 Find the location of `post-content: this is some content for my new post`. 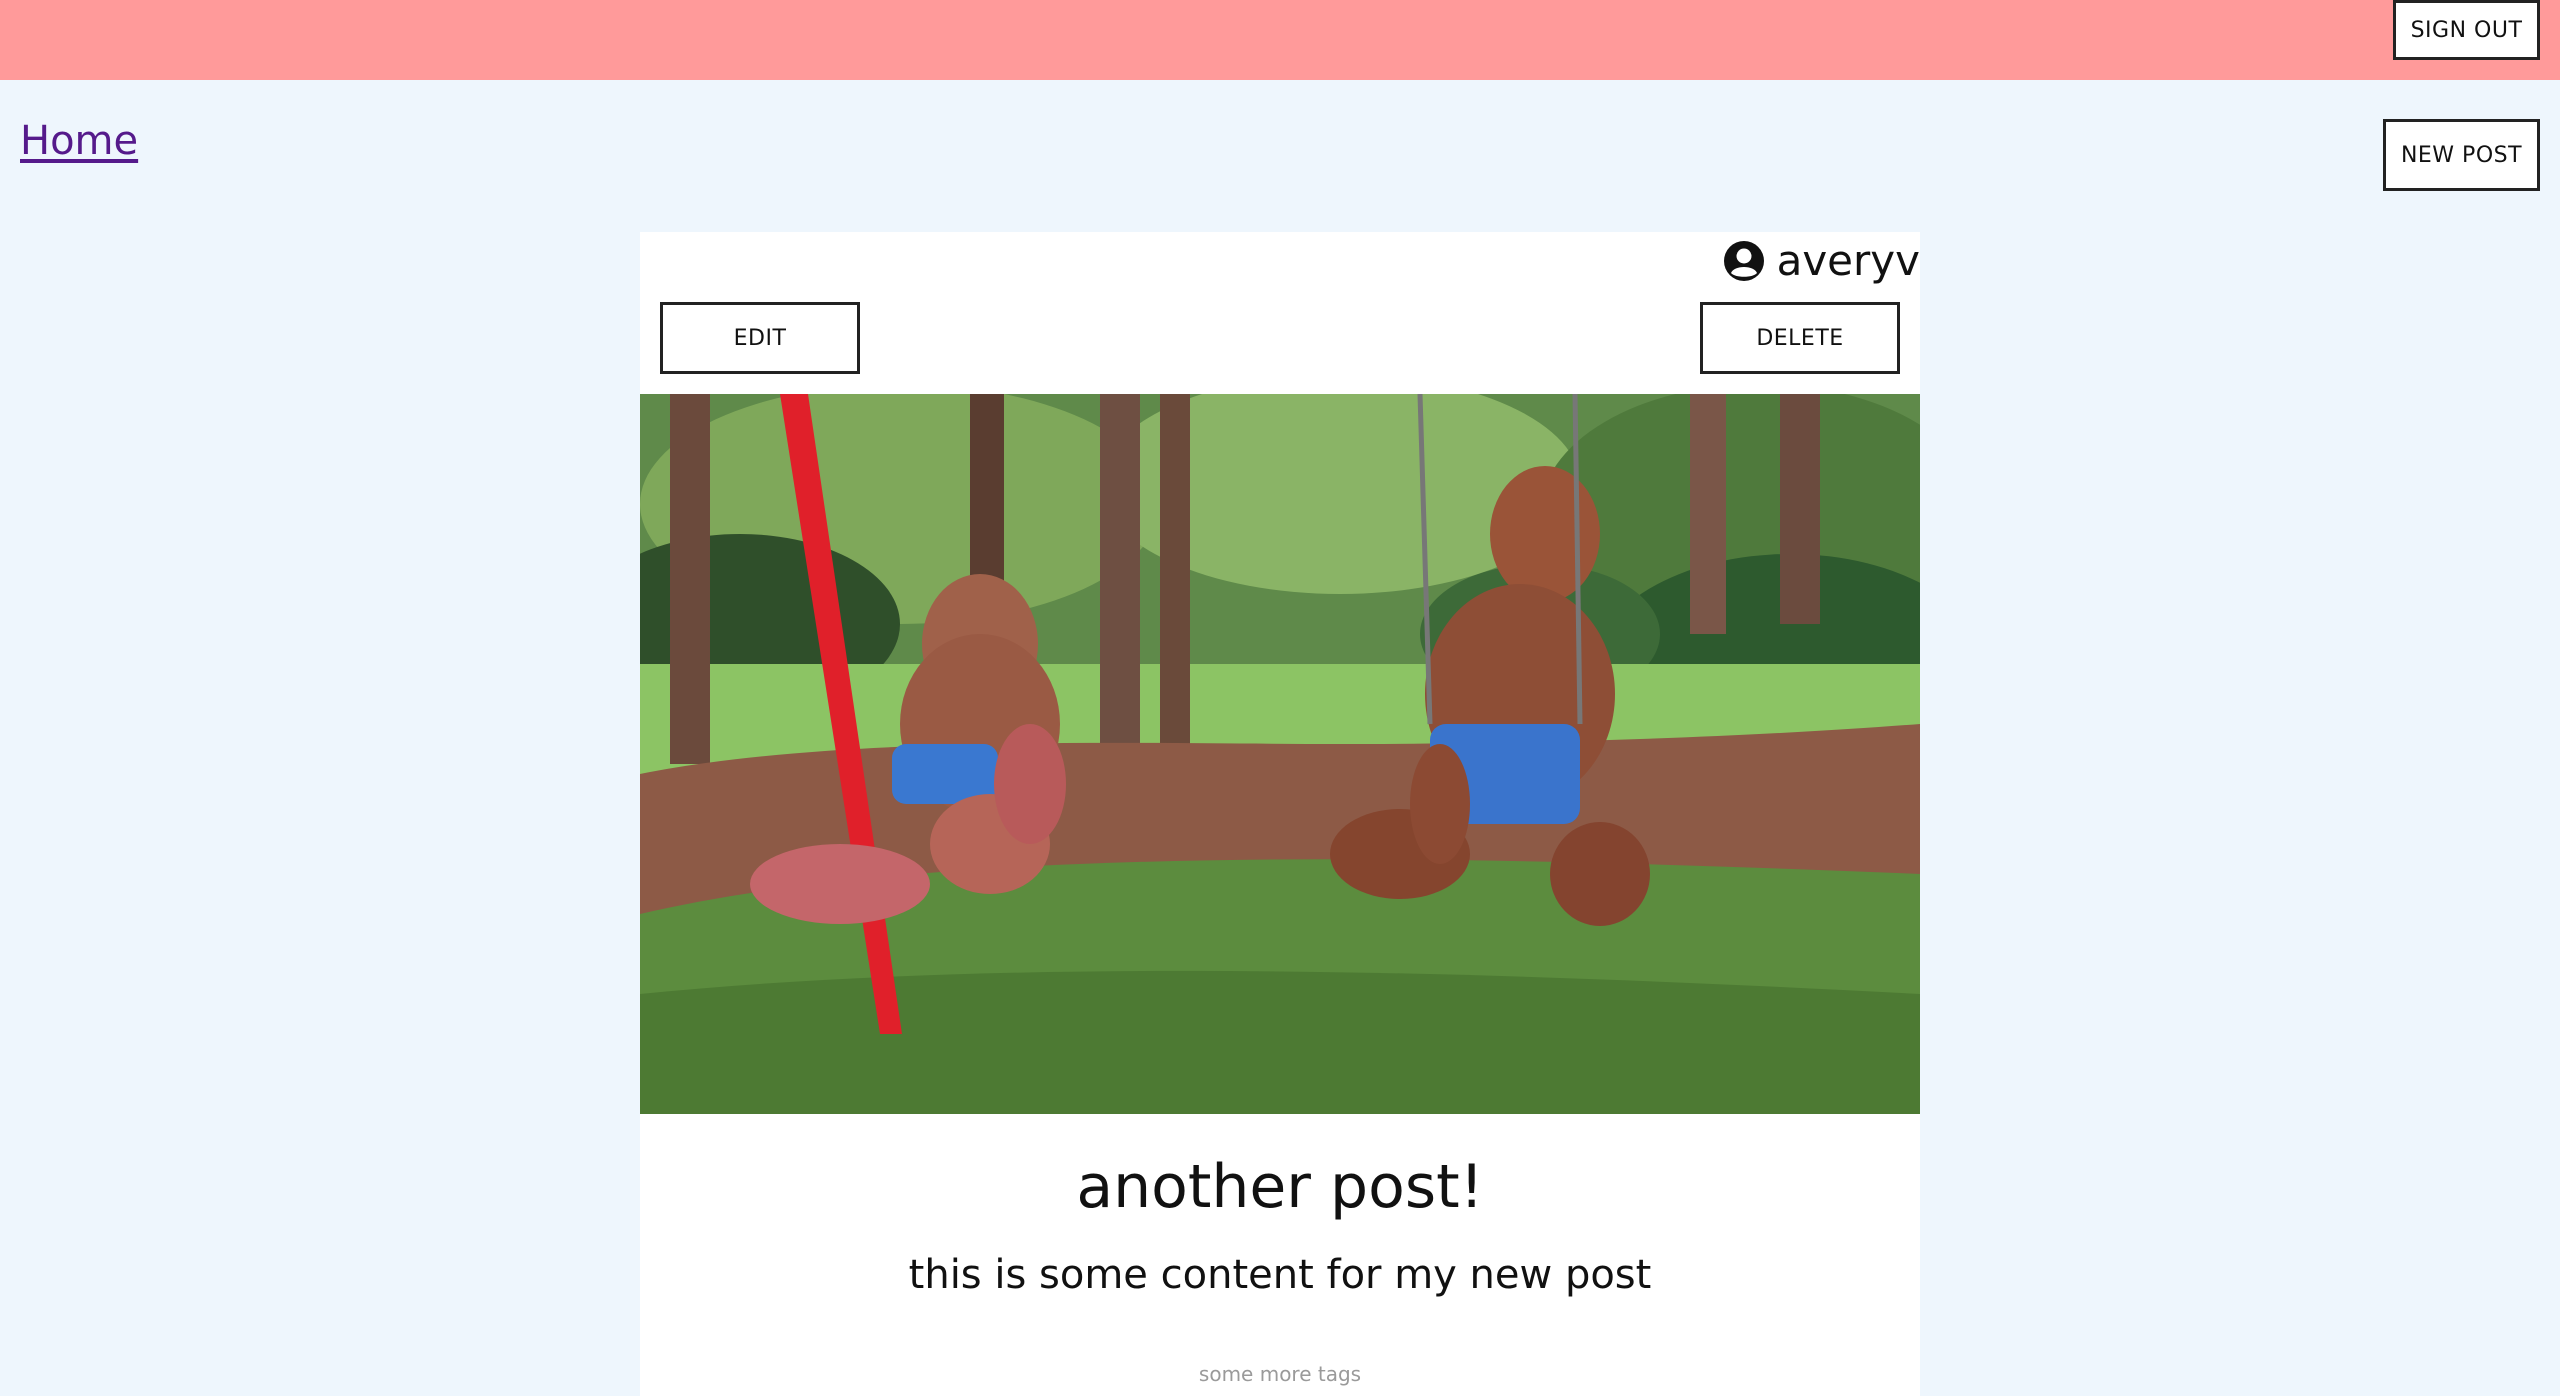

post-content: this is some content for my new post is located at coordinates (1280, 1275).